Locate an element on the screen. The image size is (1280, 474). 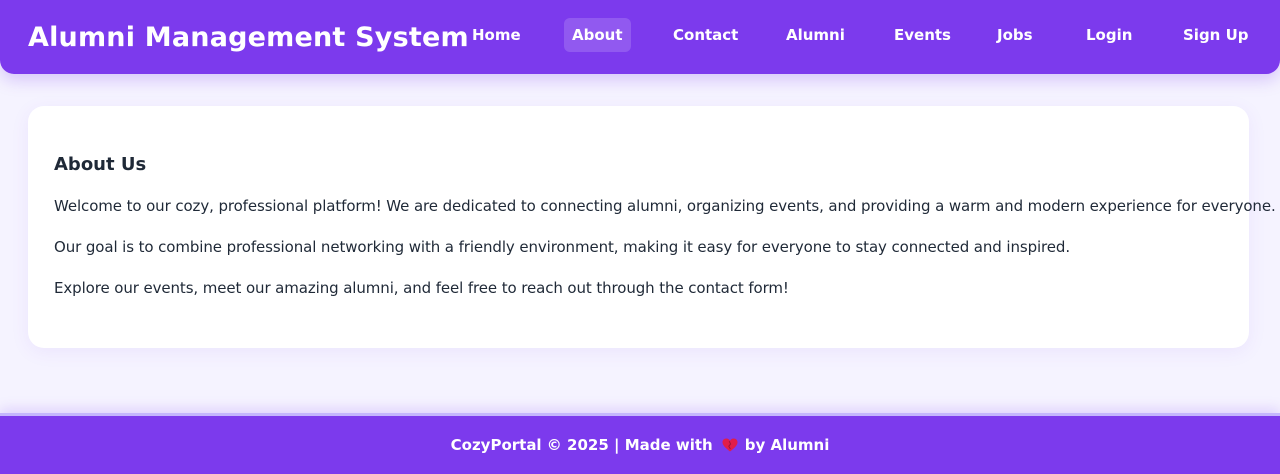
about-heading: About Us is located at coordinates (100, 164).